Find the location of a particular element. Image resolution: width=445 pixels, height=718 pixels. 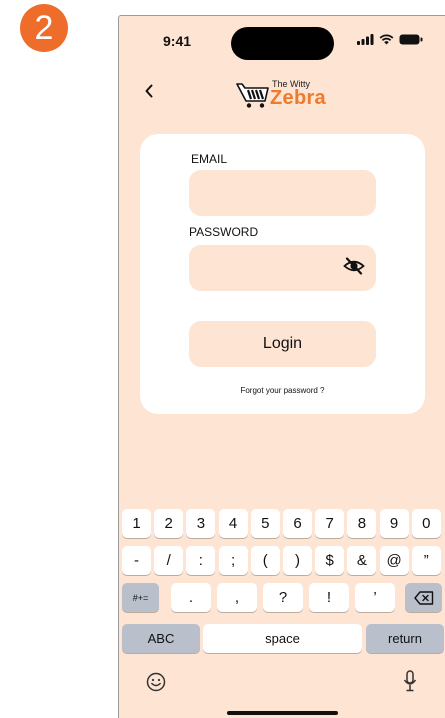

key-backspace is located at coordinates (423, 597).